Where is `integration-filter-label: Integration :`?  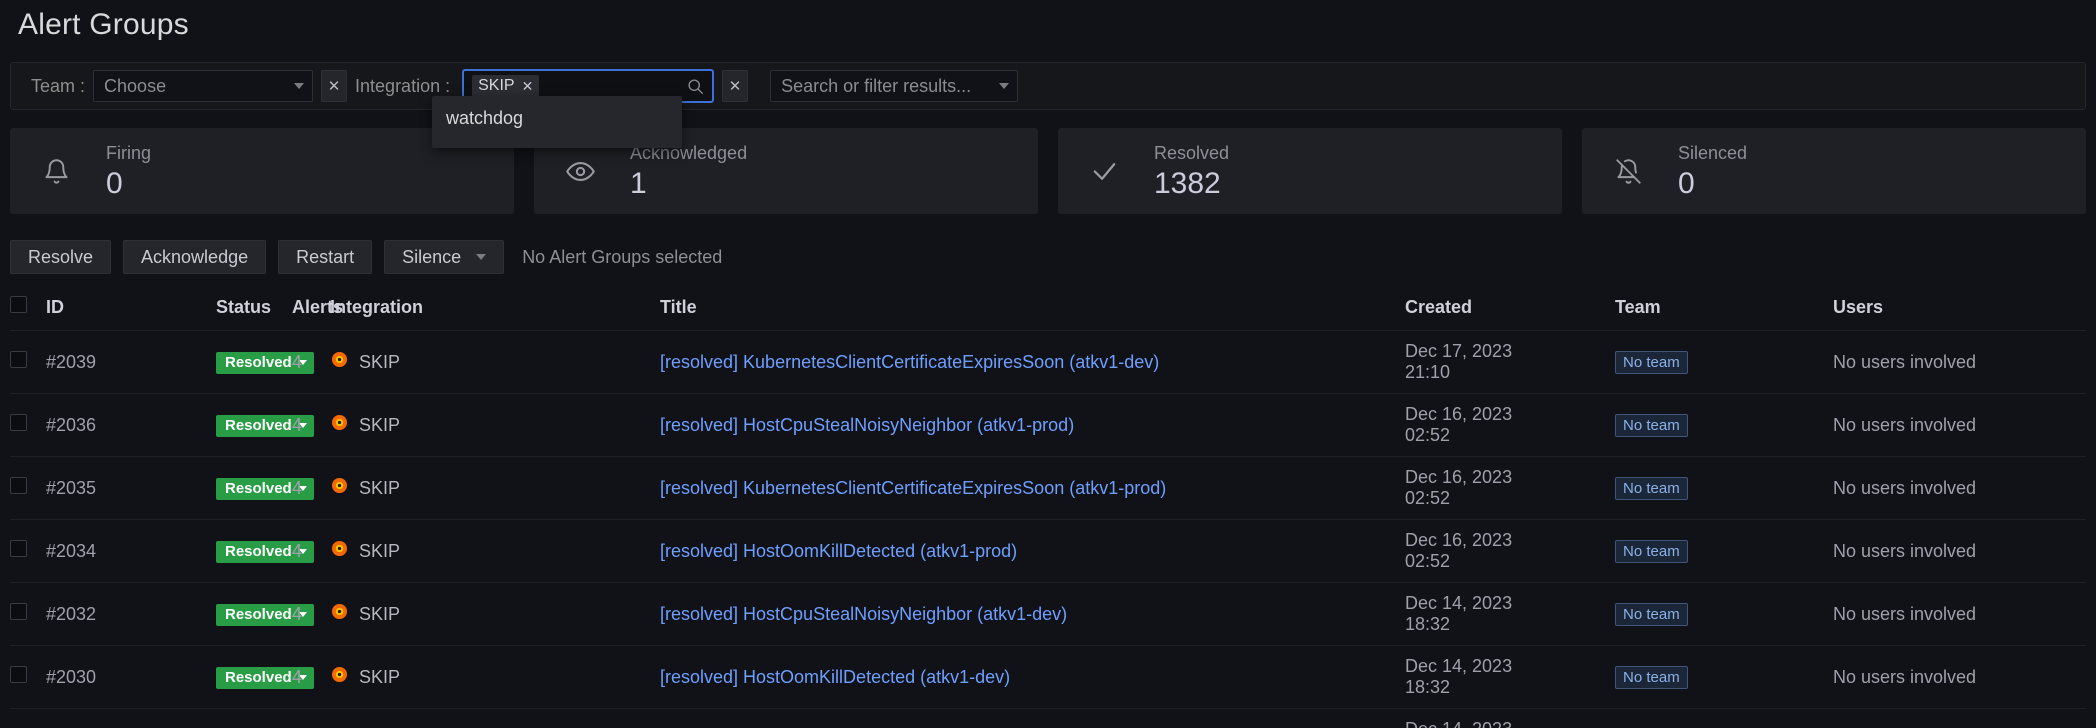 integration-filter-label: Integration : is located at coordinates (403, 85).